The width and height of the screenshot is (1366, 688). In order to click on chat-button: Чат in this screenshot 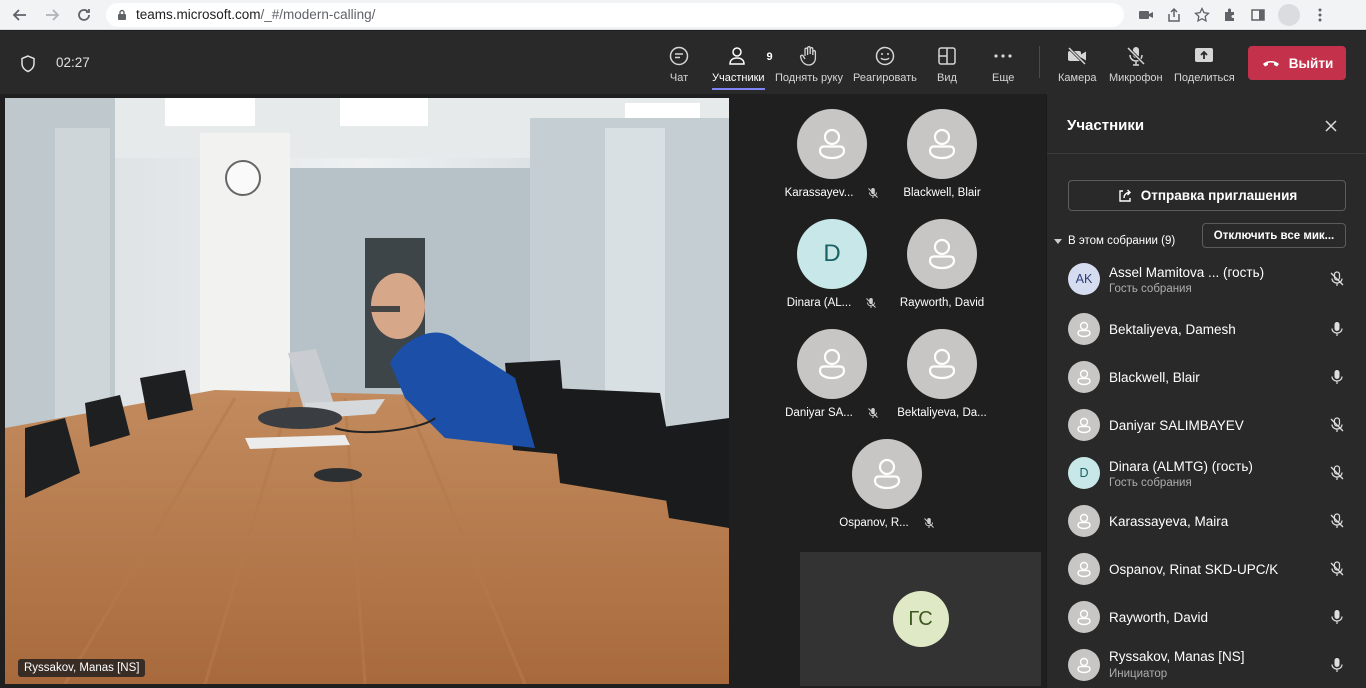, I will do `click(679, 64)`.